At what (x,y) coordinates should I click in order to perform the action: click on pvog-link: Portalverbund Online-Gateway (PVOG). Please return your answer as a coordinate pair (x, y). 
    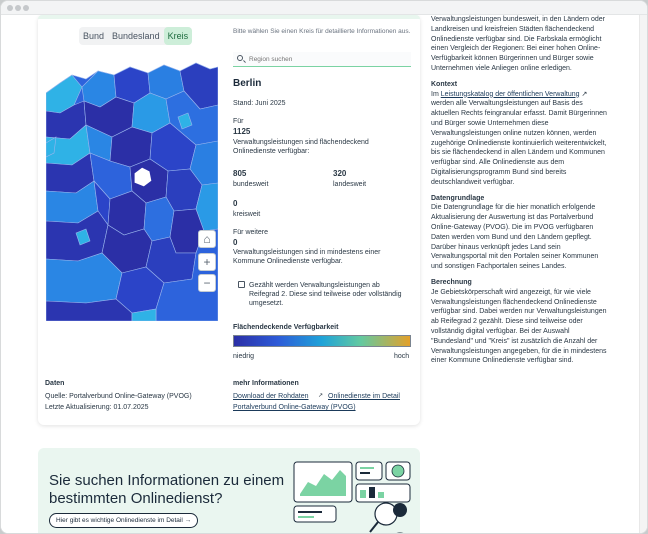
    Looking at the image, I should click on (294, 407).